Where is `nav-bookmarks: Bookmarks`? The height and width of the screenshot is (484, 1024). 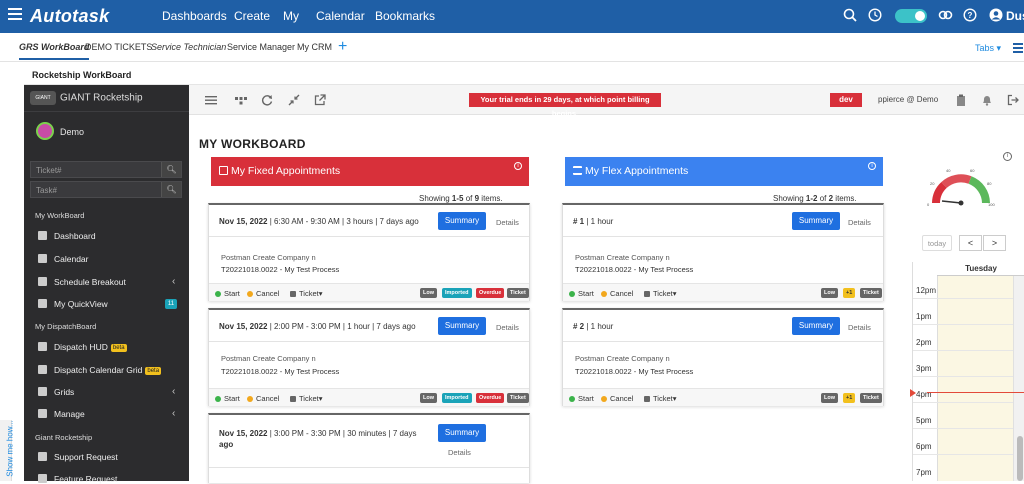 nav-bookmarks: Bookmarks is located at coordinates (405, 16).